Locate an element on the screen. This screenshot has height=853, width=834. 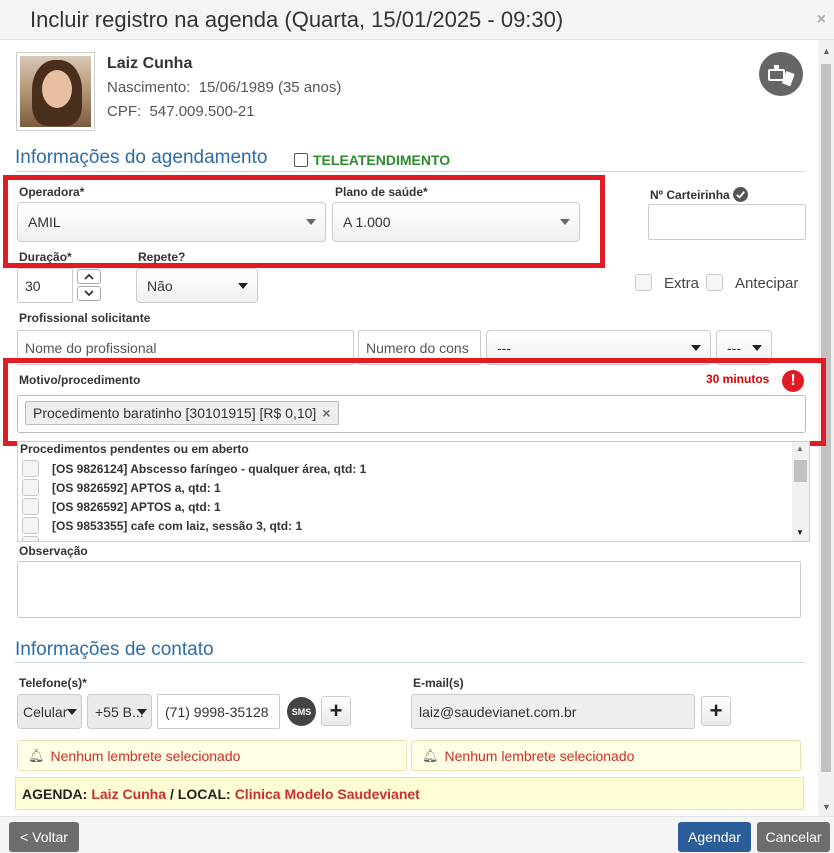
telehealth-icon is located at coordinates (781, 74).